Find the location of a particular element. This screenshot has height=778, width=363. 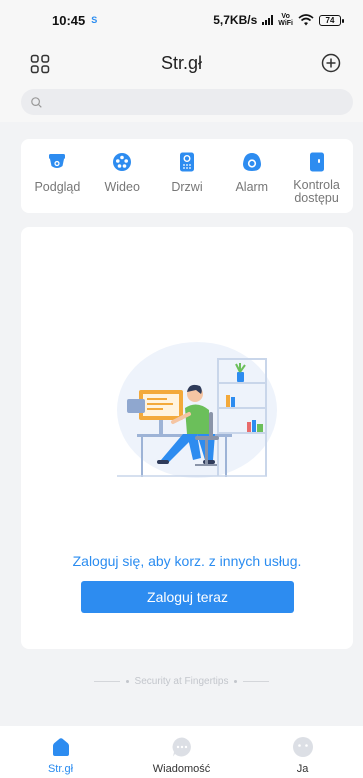

profile-icon is located at coordinates (302, 747).